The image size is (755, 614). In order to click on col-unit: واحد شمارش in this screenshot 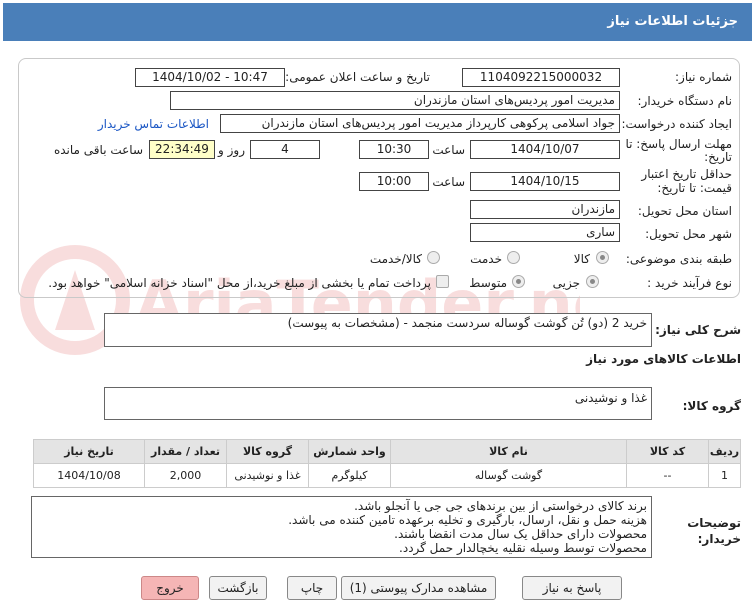, I will do `click(349, 451)`.